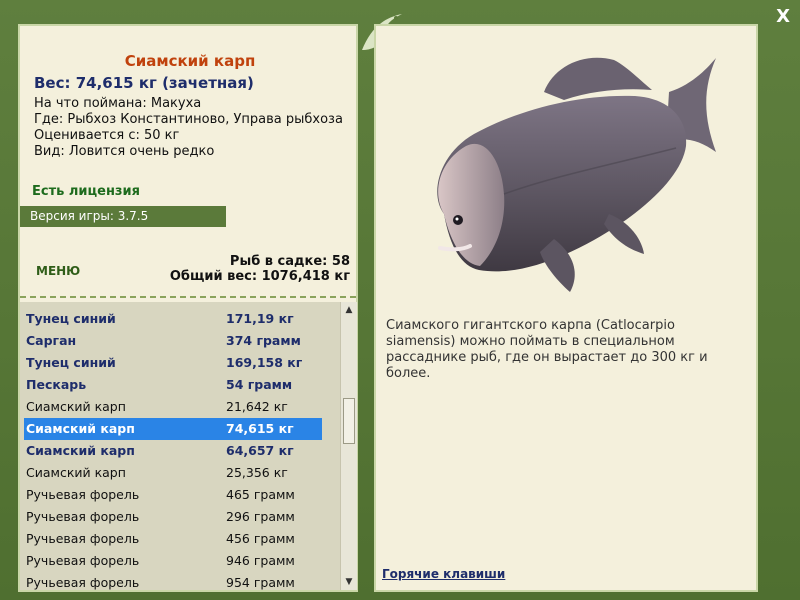 The width and height of the screenshot is (800, 600). I want to click on list-item: Тунец синий 171,19 кг, so click(173, 319).